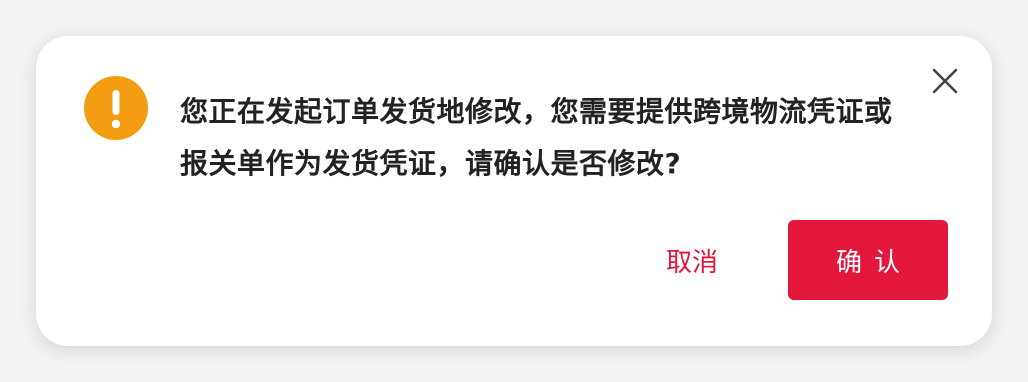 This screenshot has width=1028, height=382. I want to click on close-button, so click(945, 81).